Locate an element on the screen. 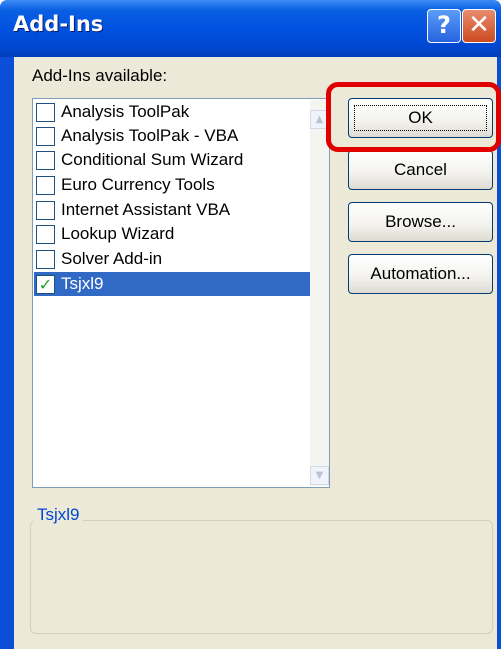  vertical-scrollbar: ▲ ▼ is located at coordinates (319, 293).